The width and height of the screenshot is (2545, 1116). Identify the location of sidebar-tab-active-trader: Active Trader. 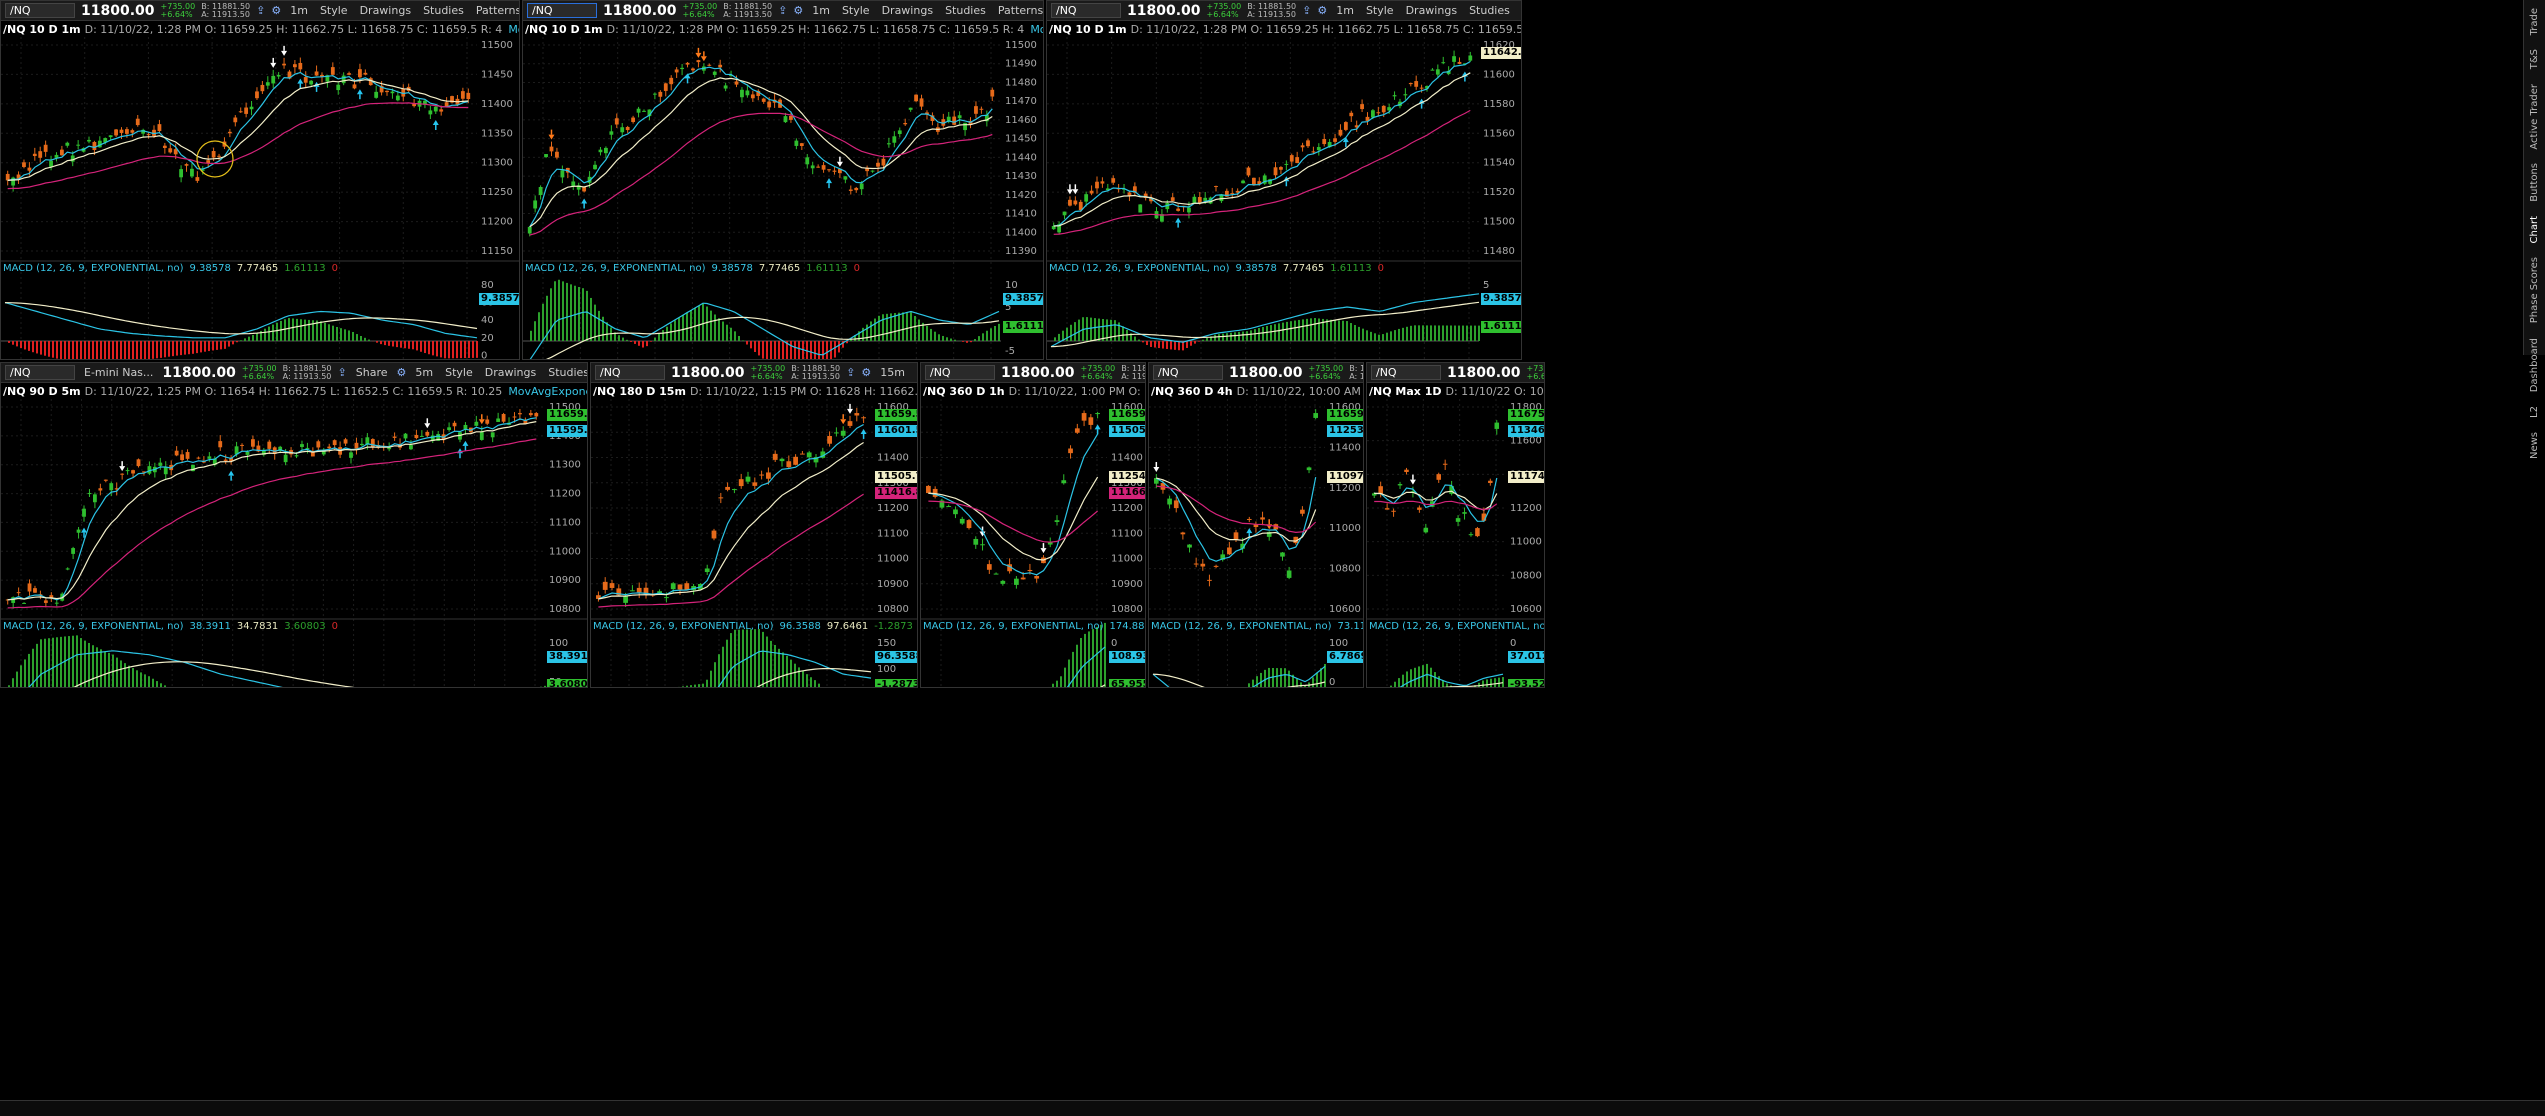
(2534, 117).